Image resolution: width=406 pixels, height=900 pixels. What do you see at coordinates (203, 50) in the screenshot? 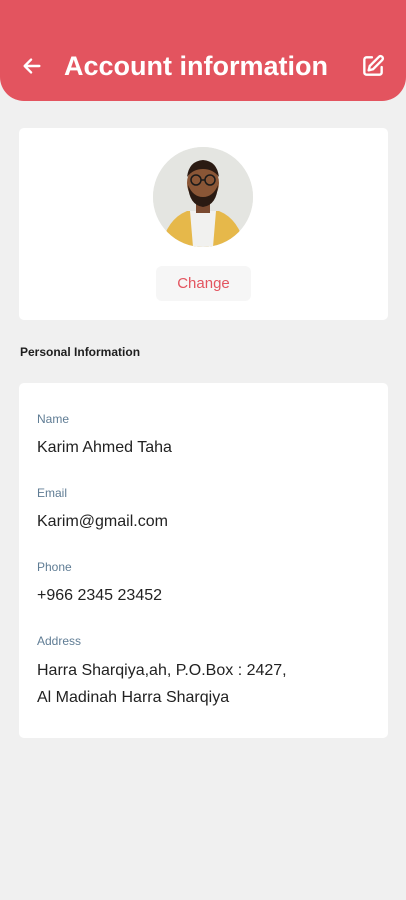
I see `app-bar: Account information` at bounding box center [203, 50].